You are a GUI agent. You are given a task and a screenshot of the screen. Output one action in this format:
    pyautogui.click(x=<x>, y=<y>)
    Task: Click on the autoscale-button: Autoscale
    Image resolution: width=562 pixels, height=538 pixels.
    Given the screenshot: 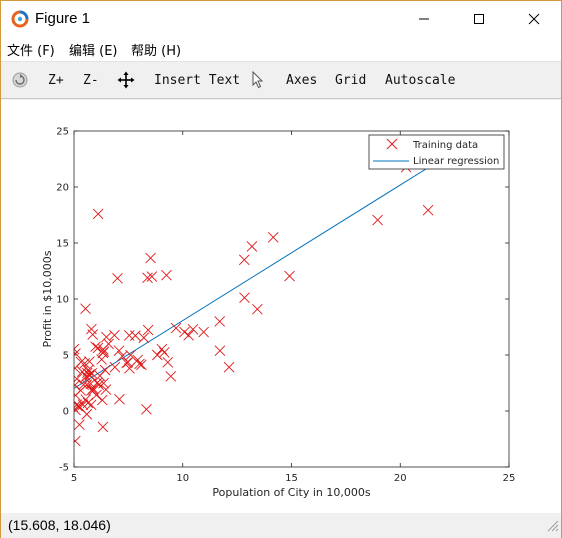 What is the action you would take?
    pyautogui.click(x=420, y=80)
    